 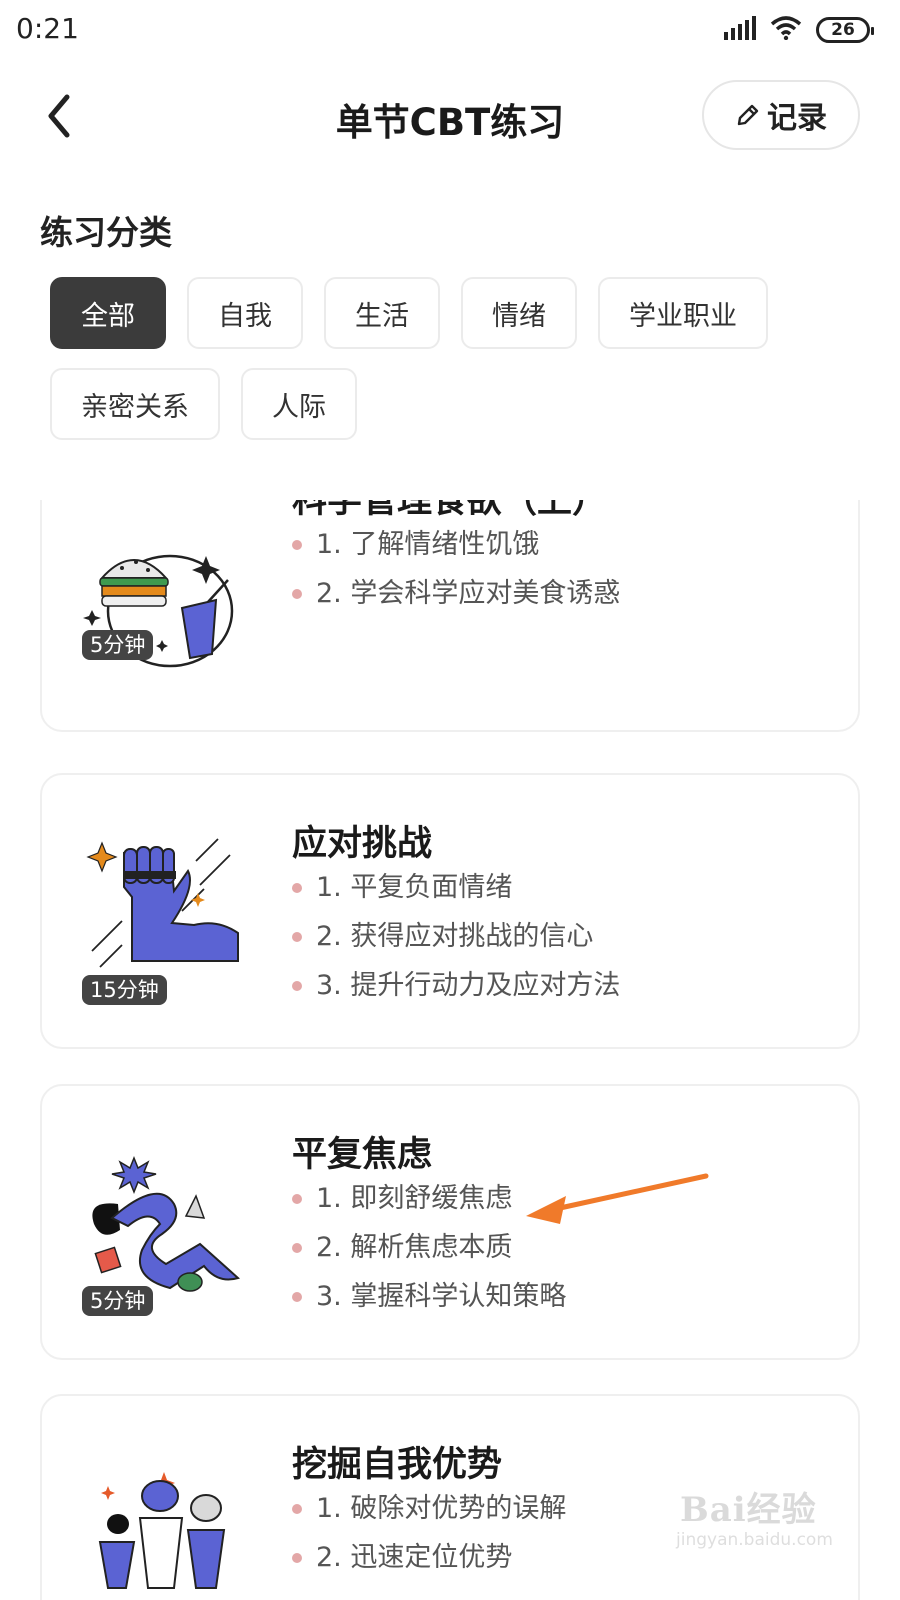 I want to click on chip-intimate-relations: 亲密关系, so click(x=135, y=404).